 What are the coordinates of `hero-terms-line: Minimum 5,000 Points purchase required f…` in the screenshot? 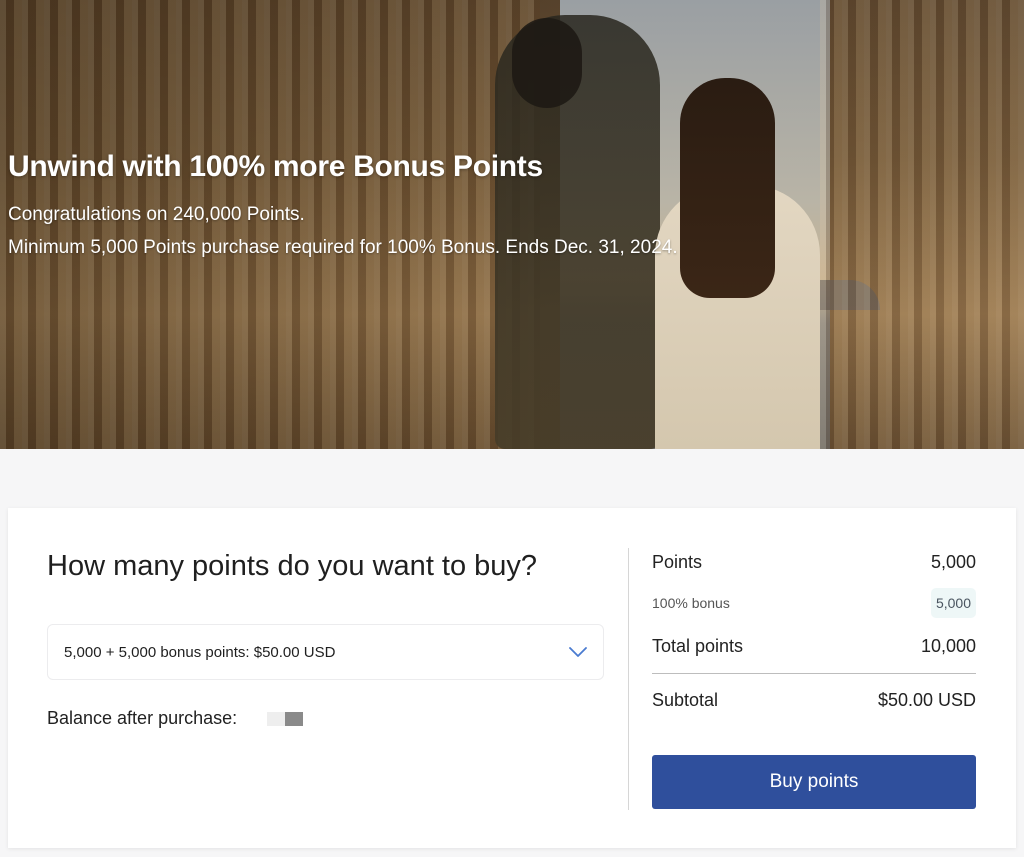 It's located at (343, 247).